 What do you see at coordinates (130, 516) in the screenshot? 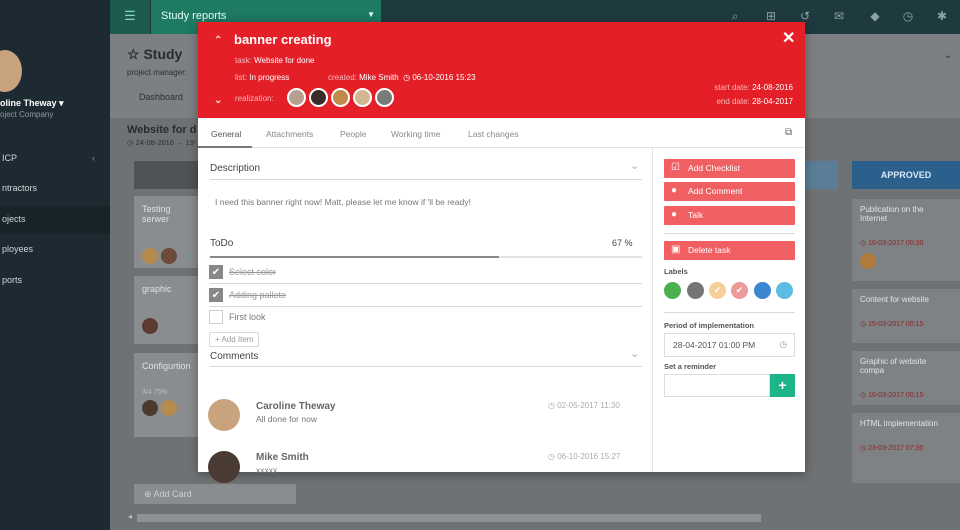
I see `scroll-left-icon: ◂` at bounding box center [130, 516].